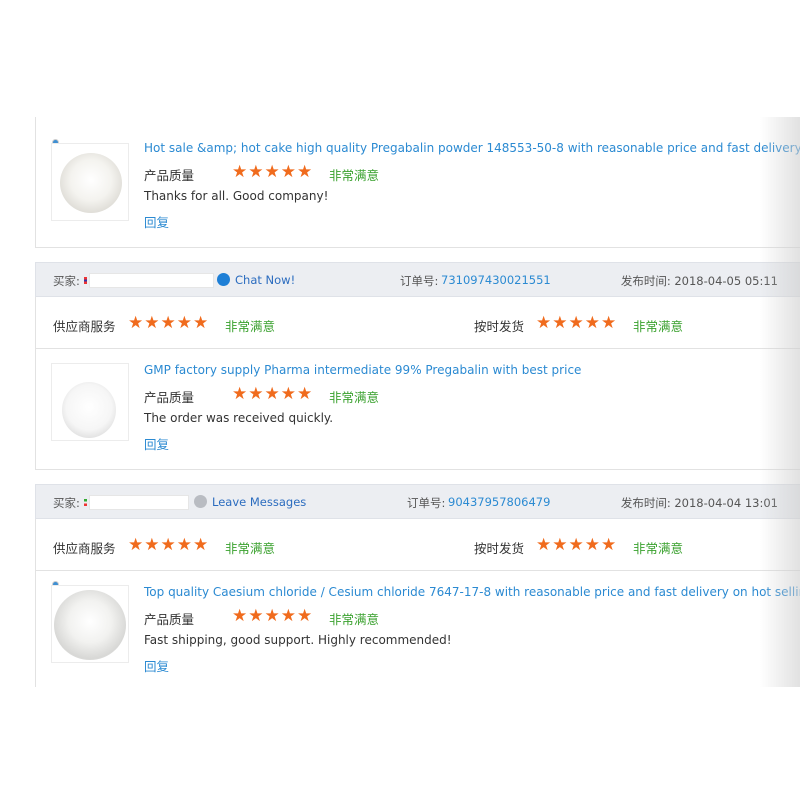 Image resolution: width=800 pixels, height=800 pixels. I want to click on publish-date: 2018-04-04 13:01, so click(726, 503).